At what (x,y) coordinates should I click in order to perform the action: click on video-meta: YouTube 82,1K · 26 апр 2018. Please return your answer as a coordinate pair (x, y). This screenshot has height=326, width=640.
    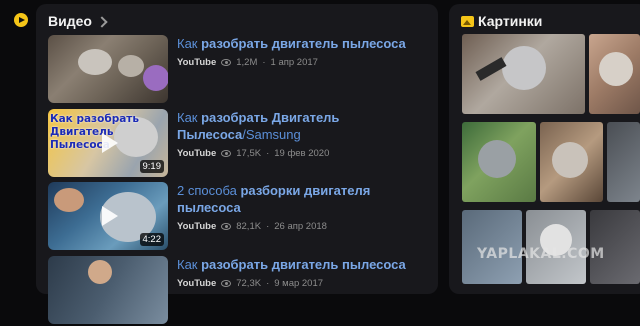
    Looking at the image, I should click on (252, 226).